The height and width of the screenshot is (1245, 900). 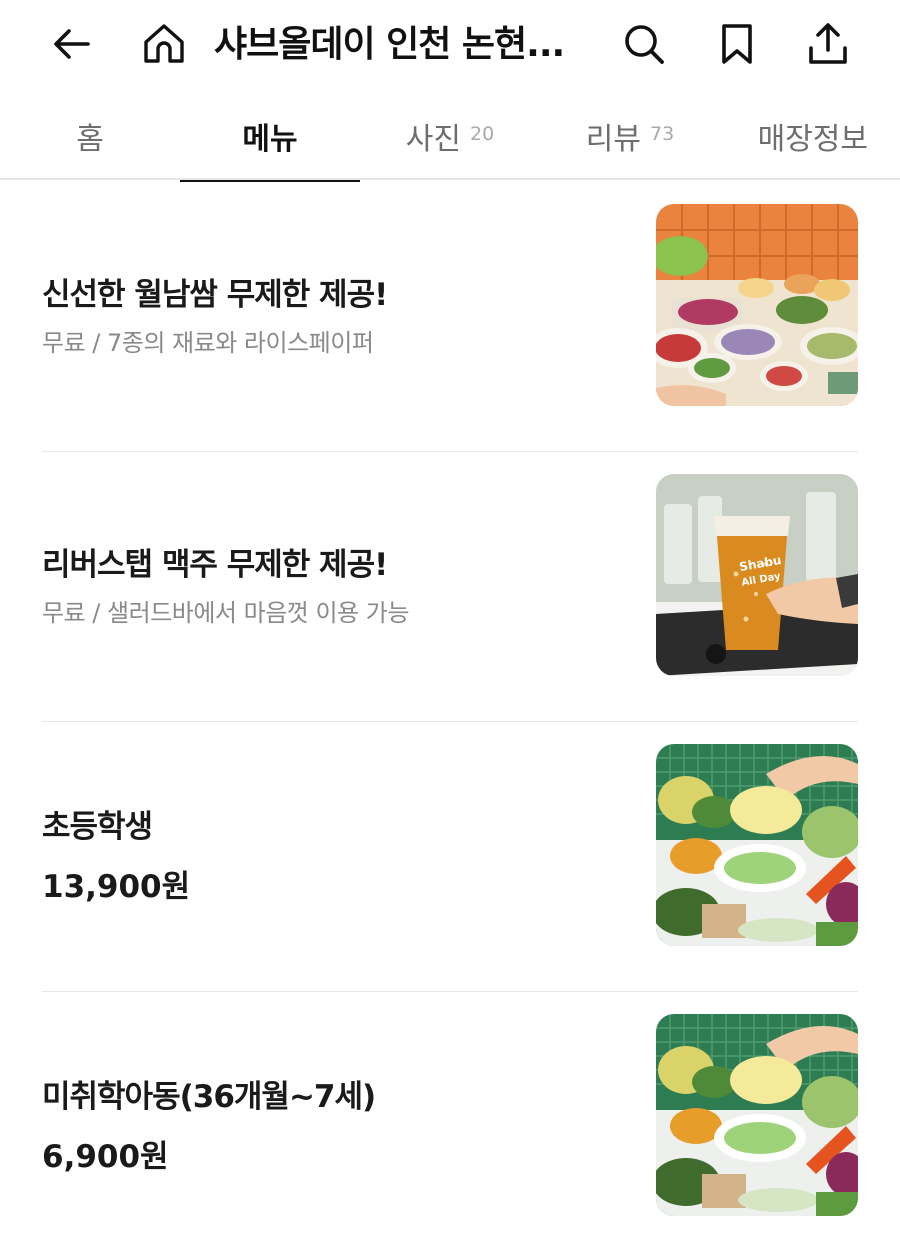 I want to click on menu-item-description: 무료 / 샐러드바에서 마음껏 이용 가능, so click(x=225, y=613).